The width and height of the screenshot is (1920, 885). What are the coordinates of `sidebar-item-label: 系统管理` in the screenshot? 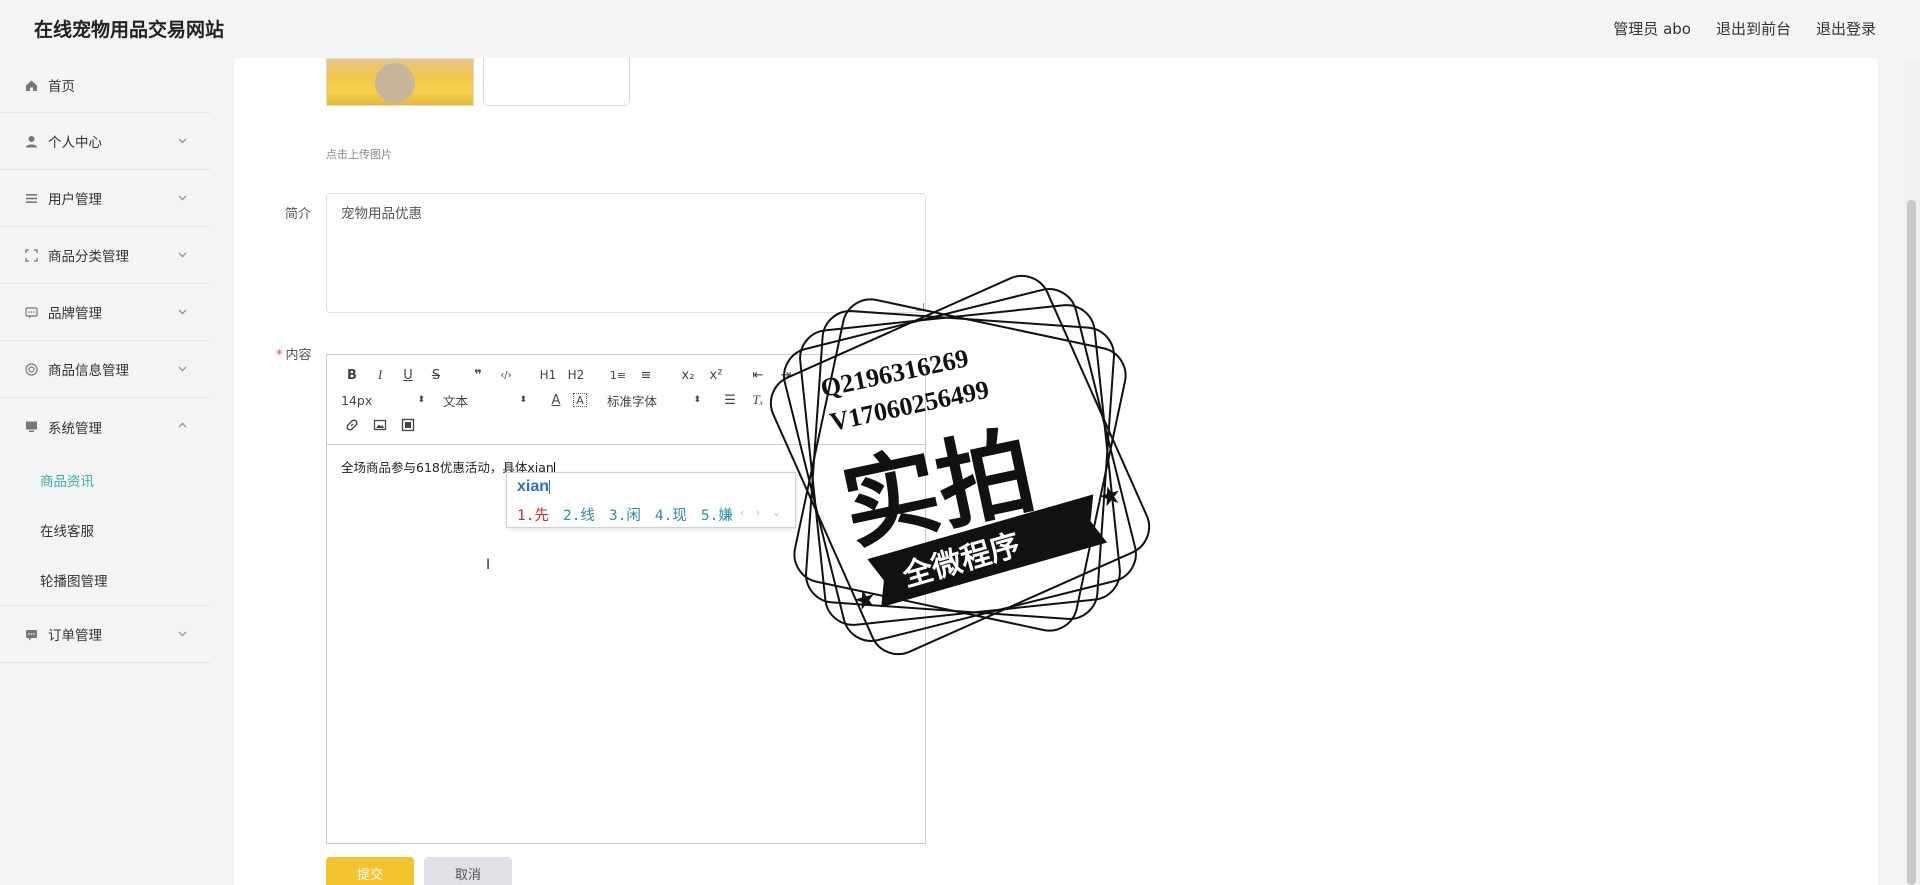 It's located at (75, 428).